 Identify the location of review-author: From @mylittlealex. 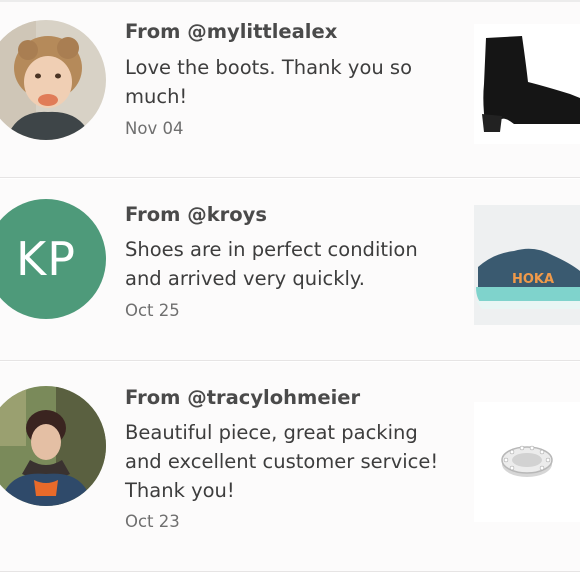
(231, 31).